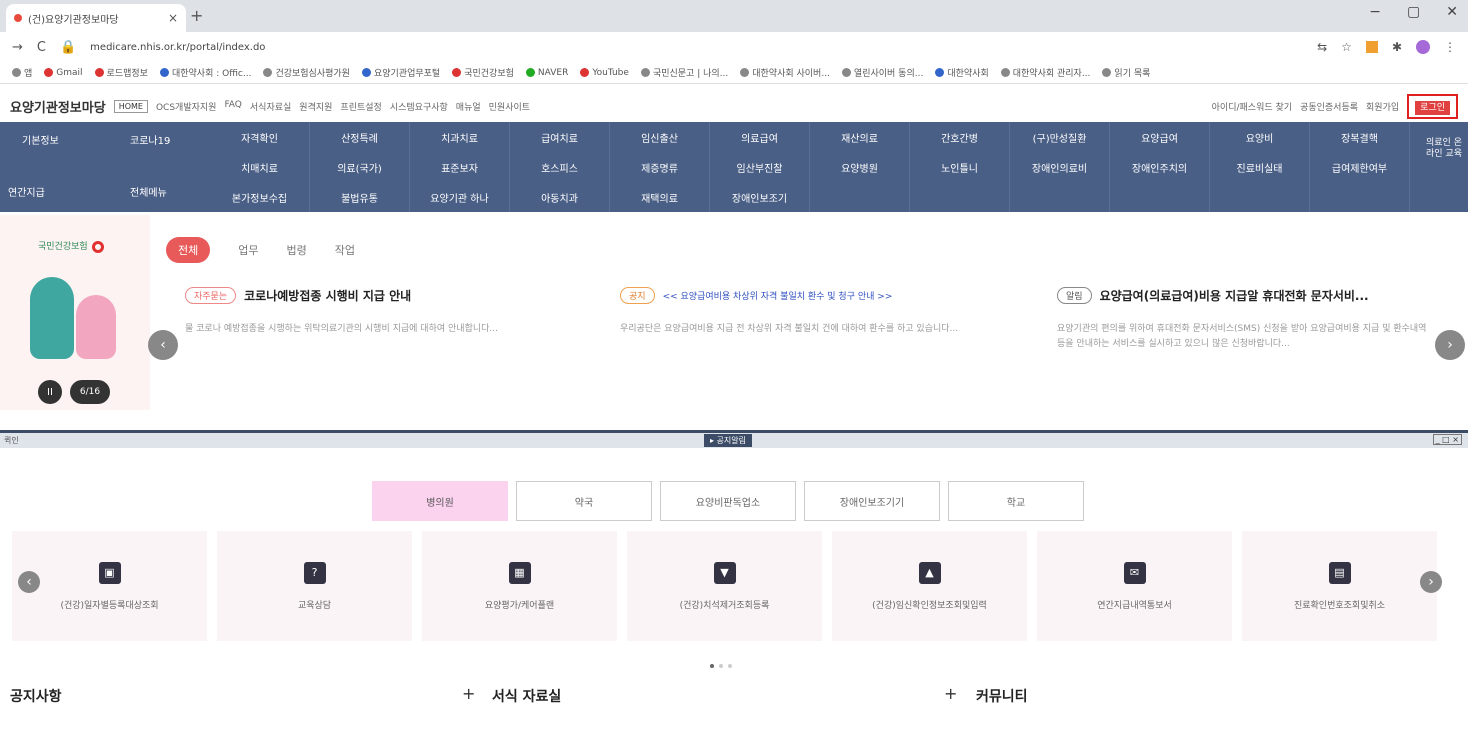 The height and width of the screenshot is (731, 1468). Describe the element at coordinates (1260, 167) in the screenshot. I see `mega-menu-item: 진료비실태` at that location.